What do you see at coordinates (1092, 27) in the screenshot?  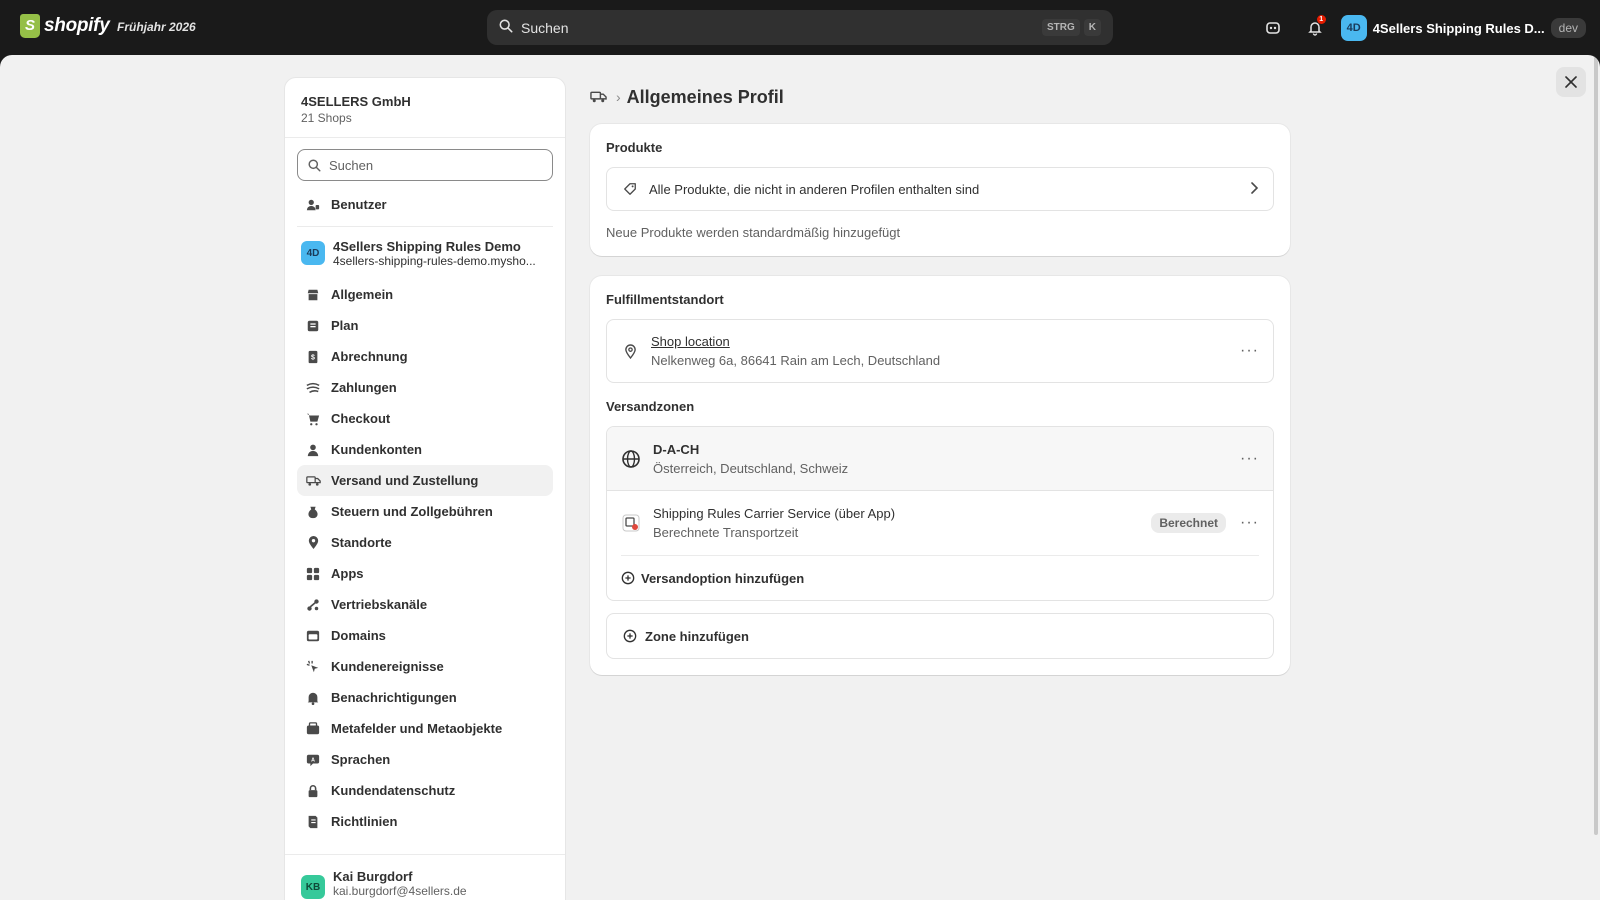 I see `shortcut-k: K` at bounding box center [1092, 27].